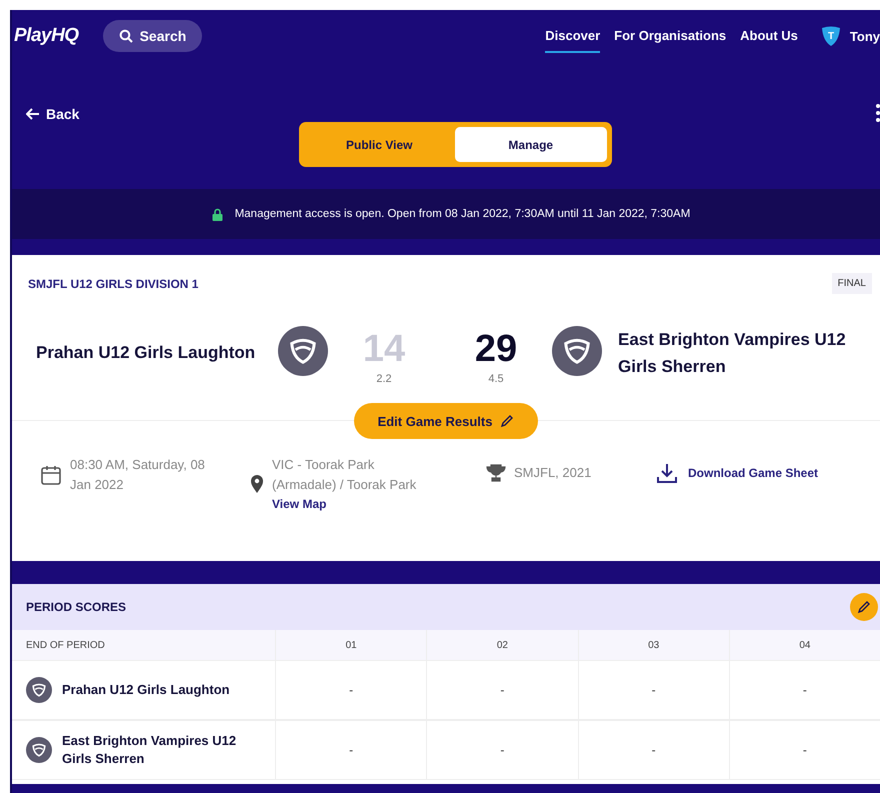 This screenshot has height=793, width=880. Describe the element at coordinates (553, 473) in the screenshot. I see `season: SMJFL, 2021` at that location.